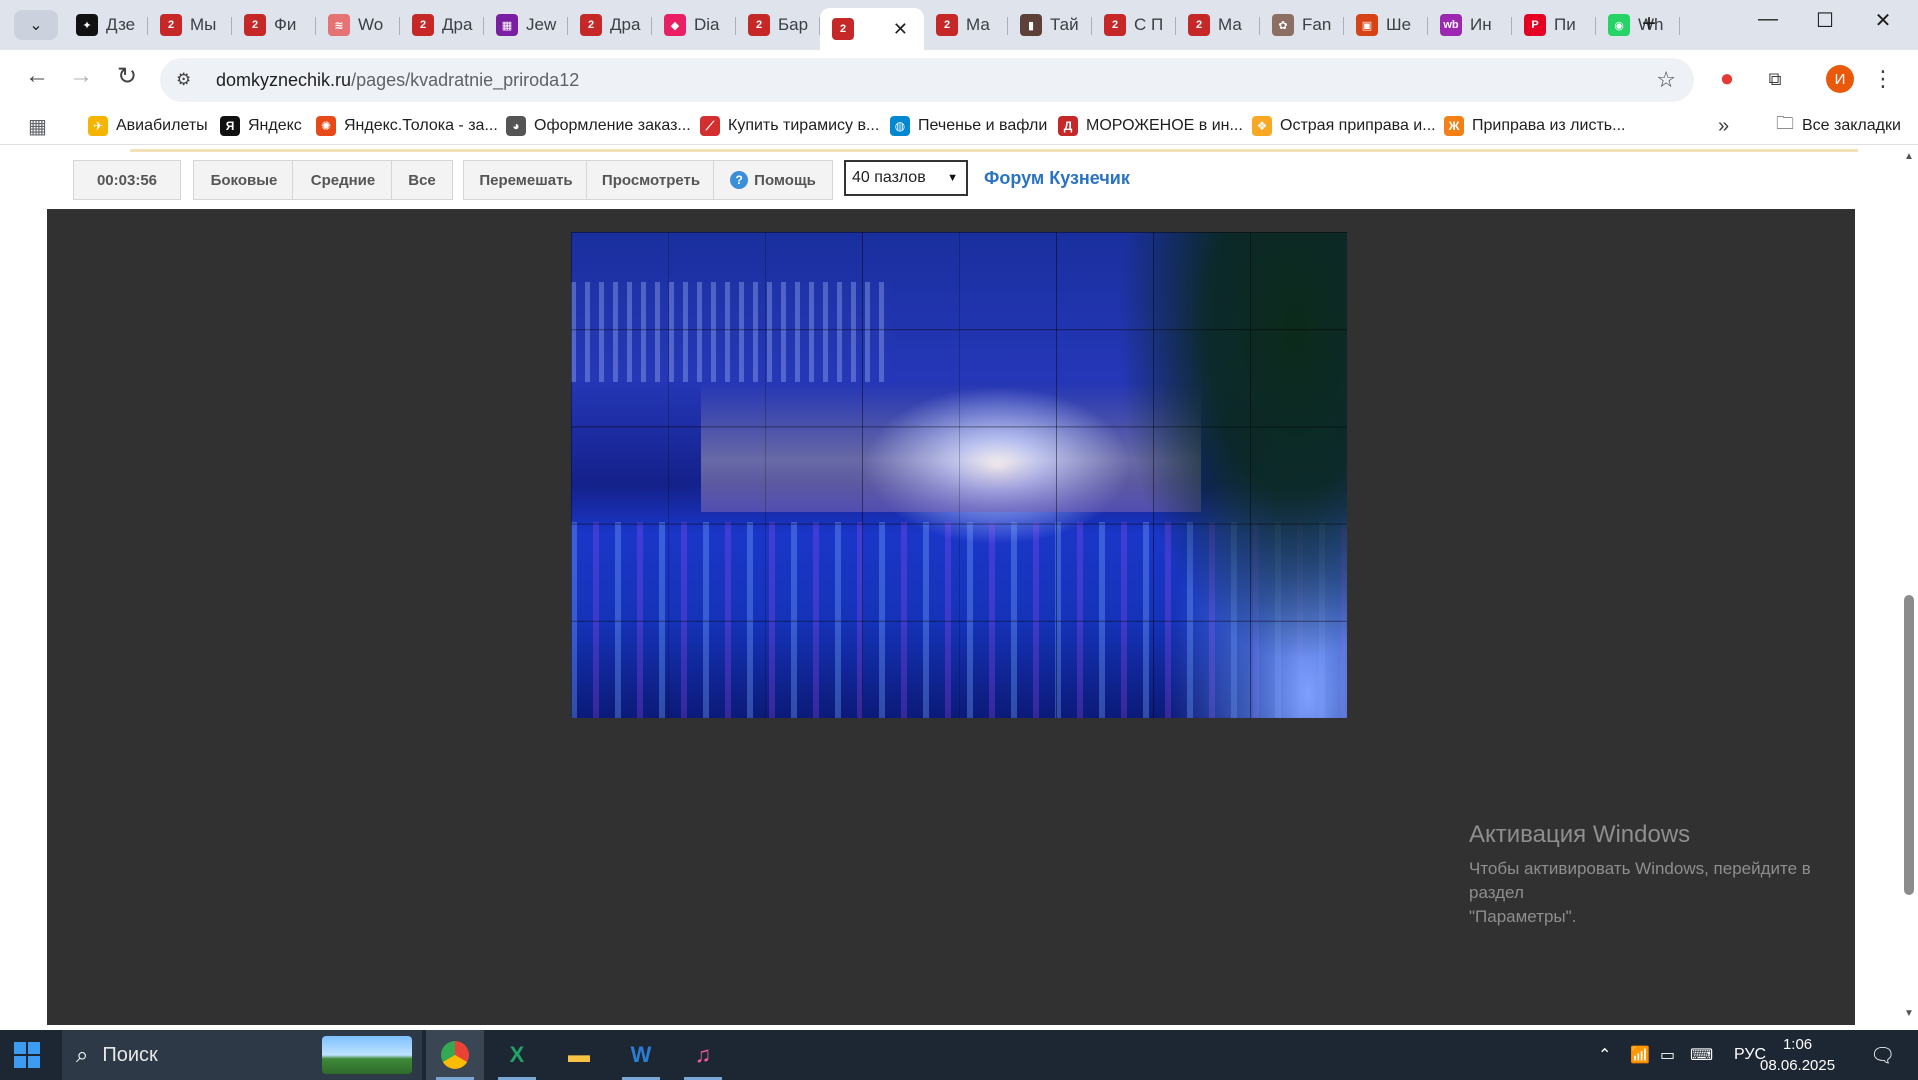  Describe the element at coordinates (1798, 1065) in the screenshot. I see `clock-date: 08.06.2025` at that location.